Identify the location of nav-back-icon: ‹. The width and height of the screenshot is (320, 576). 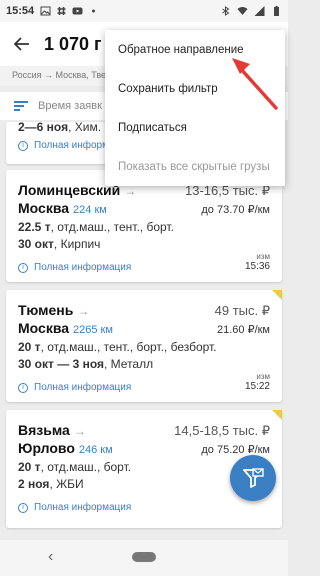
(50, 557).